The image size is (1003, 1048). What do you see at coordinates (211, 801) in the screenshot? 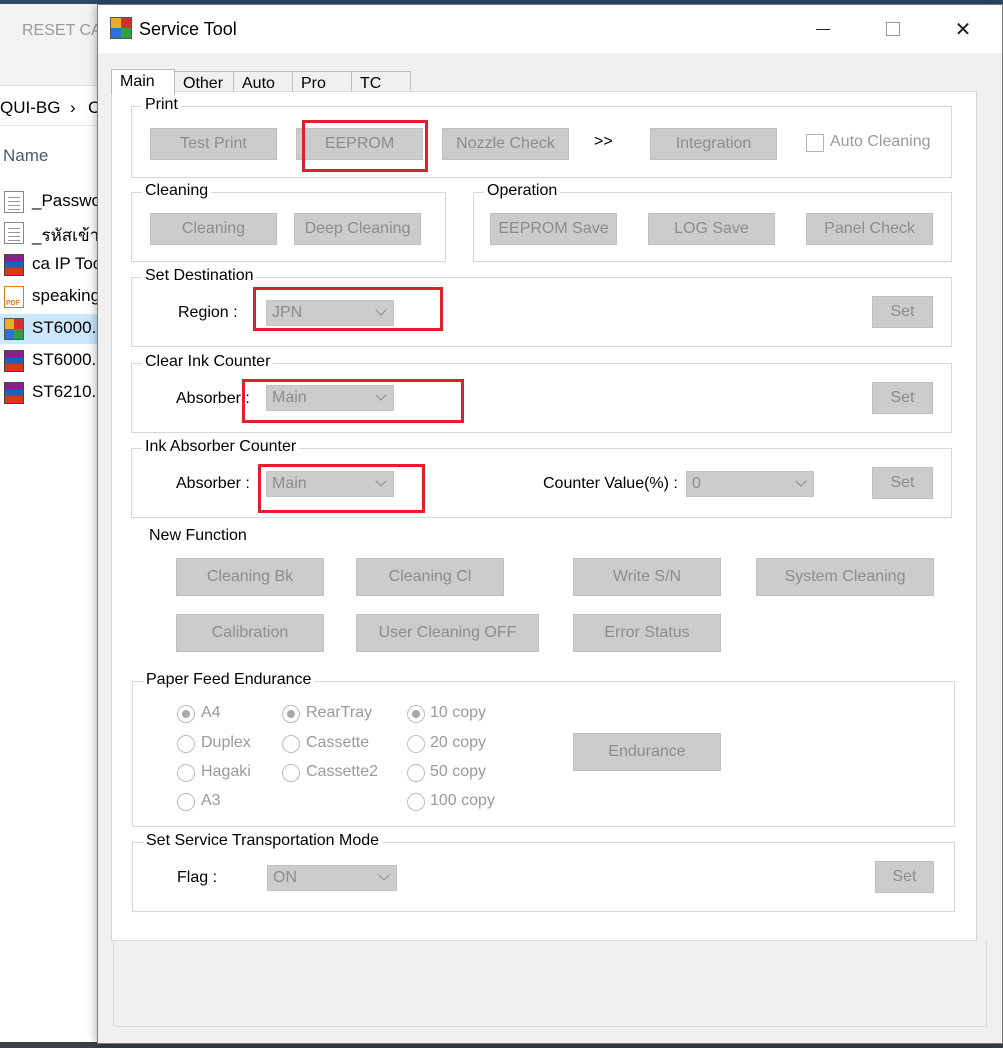
I see `radio-label: A3` at bounding box center [211, 801].